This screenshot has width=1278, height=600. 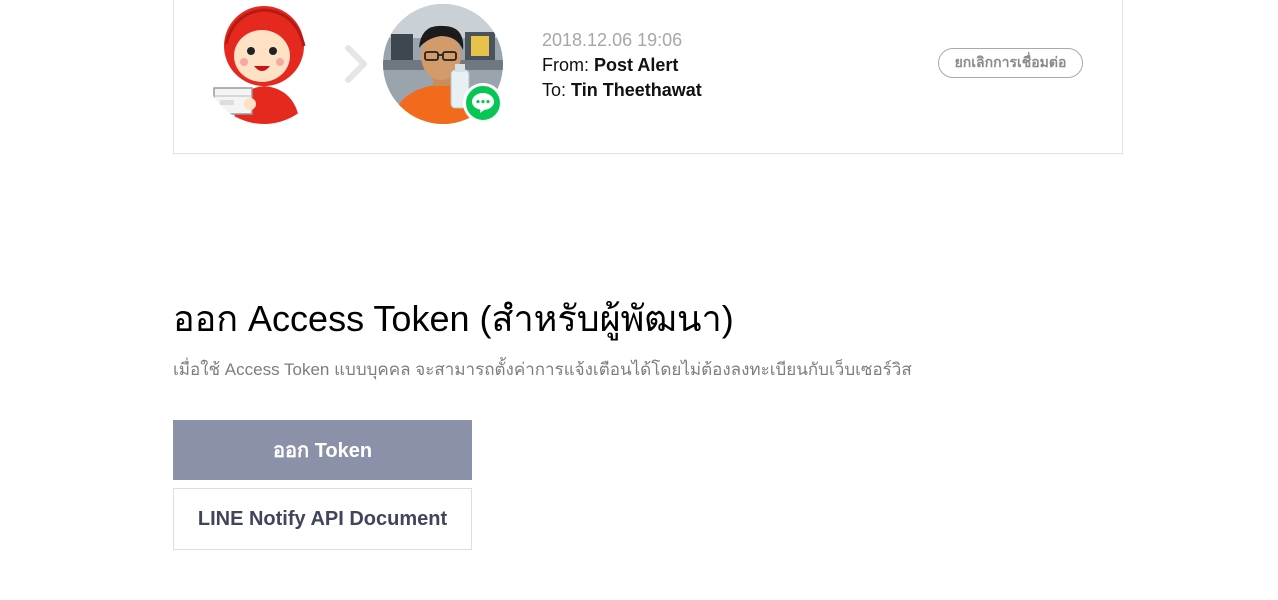 I want to click on connection-from: From: Post Alert, so click(x=622, y=65).